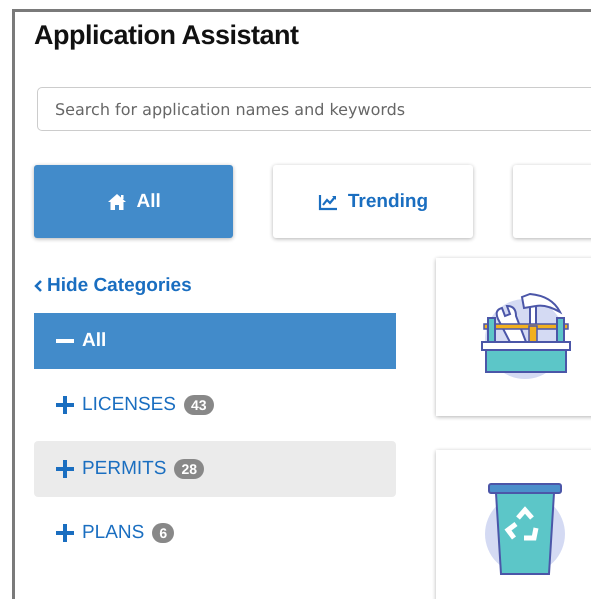 This screenshot has height=599, width=591. What do you see at coordinates (94, 341) in the screenshot?
I see `category-label: All` at bounding box center [94, 341].